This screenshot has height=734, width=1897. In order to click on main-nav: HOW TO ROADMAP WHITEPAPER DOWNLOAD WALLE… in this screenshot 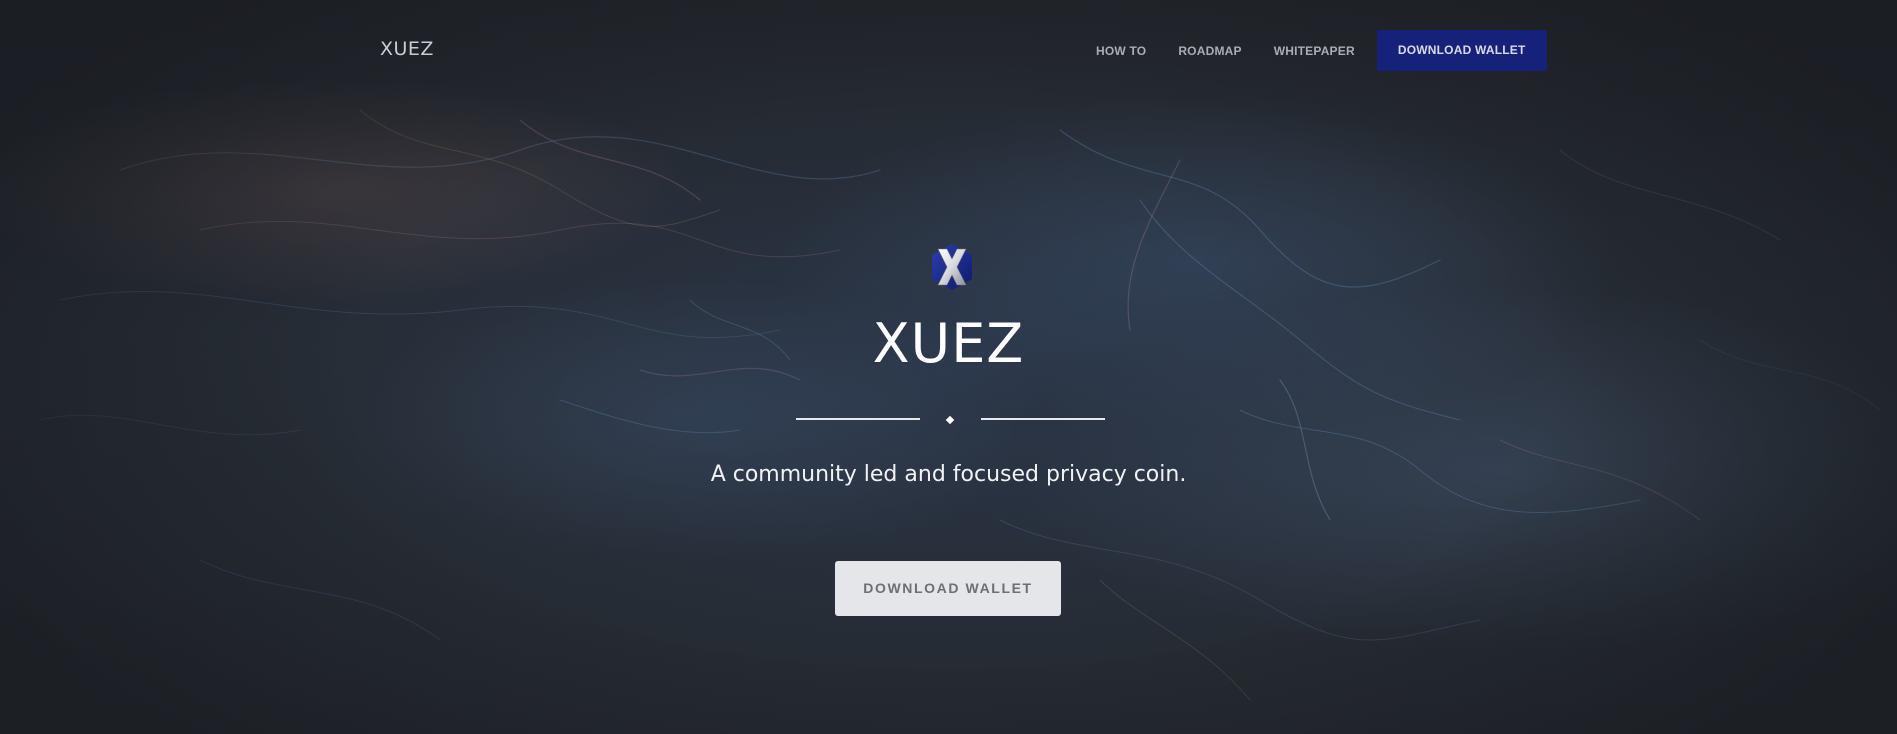, I will do `click(1313, 50)`.